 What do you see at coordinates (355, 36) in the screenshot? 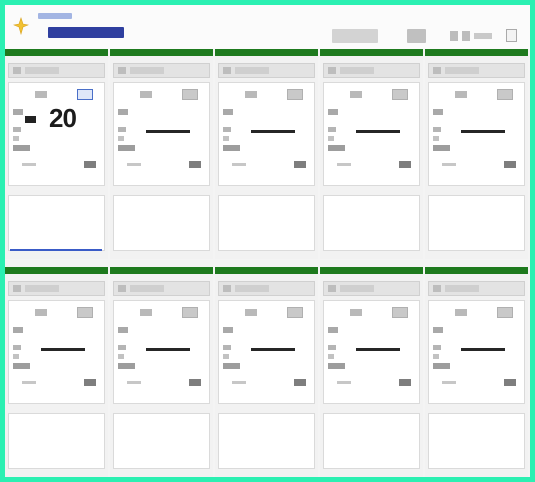
I see `filter-select` at bounding box center [355, 36].